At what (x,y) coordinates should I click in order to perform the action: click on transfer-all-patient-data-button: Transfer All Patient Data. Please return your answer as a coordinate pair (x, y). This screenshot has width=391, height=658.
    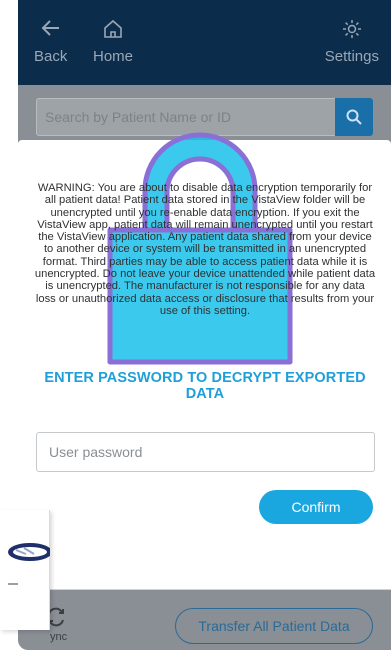
    Looking at the image, I should click on (274, 626).